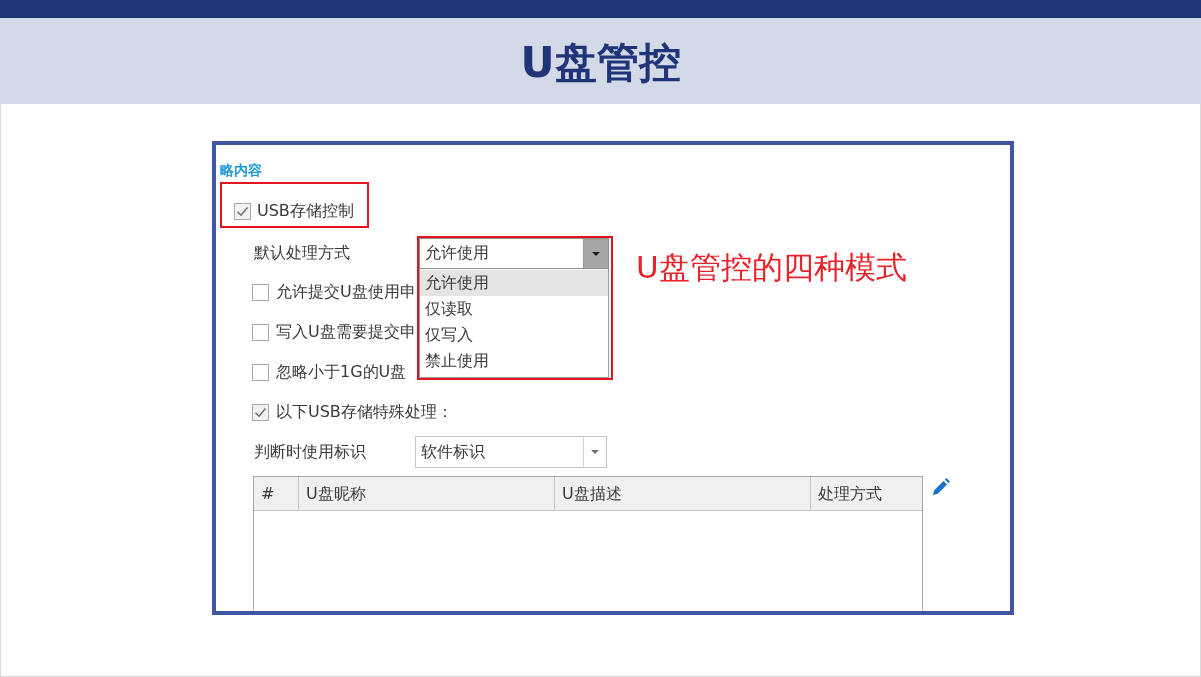  What do you see at coordinates (364, 412) in the screenshot?
I see `checkbox-label: 以下USB存储特殊处理：` at bounding box center [364, 412].